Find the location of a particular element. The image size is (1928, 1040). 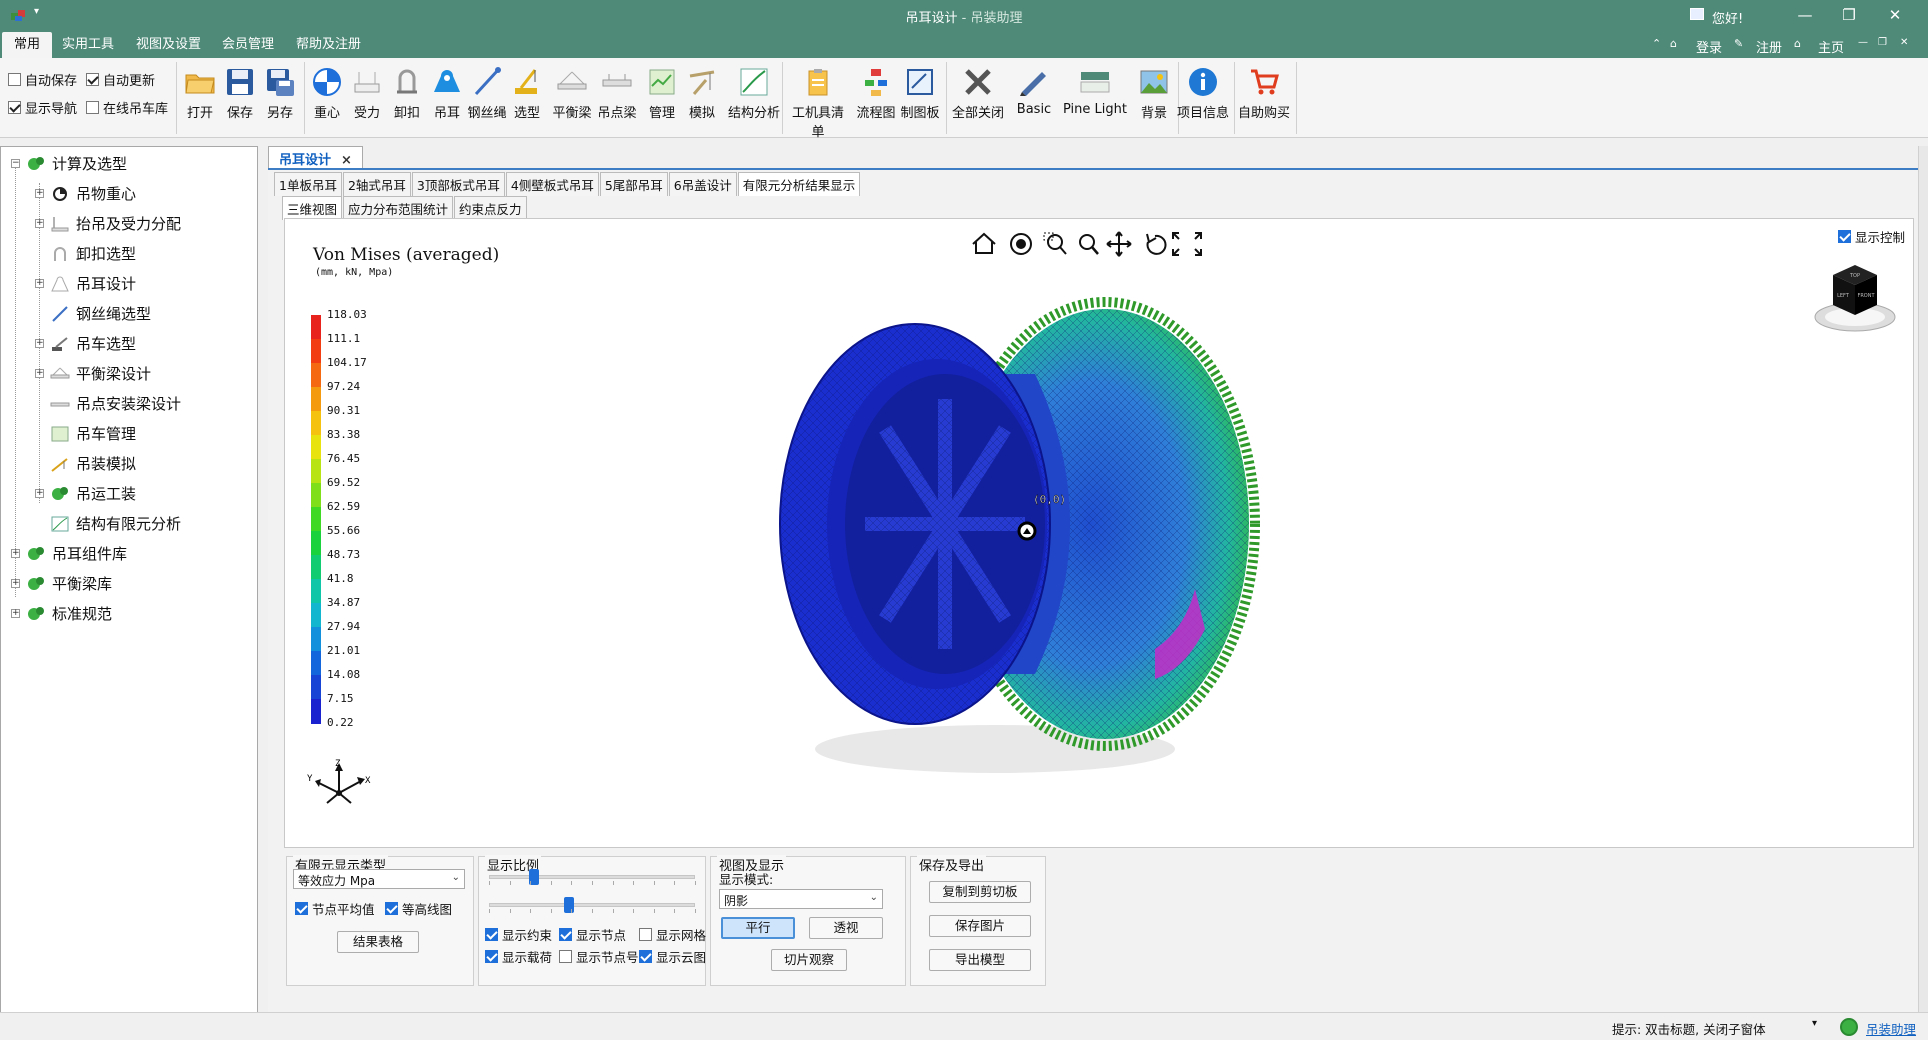

auto-save-checkbox: 自动保存 is located at coordinates (42, 79).